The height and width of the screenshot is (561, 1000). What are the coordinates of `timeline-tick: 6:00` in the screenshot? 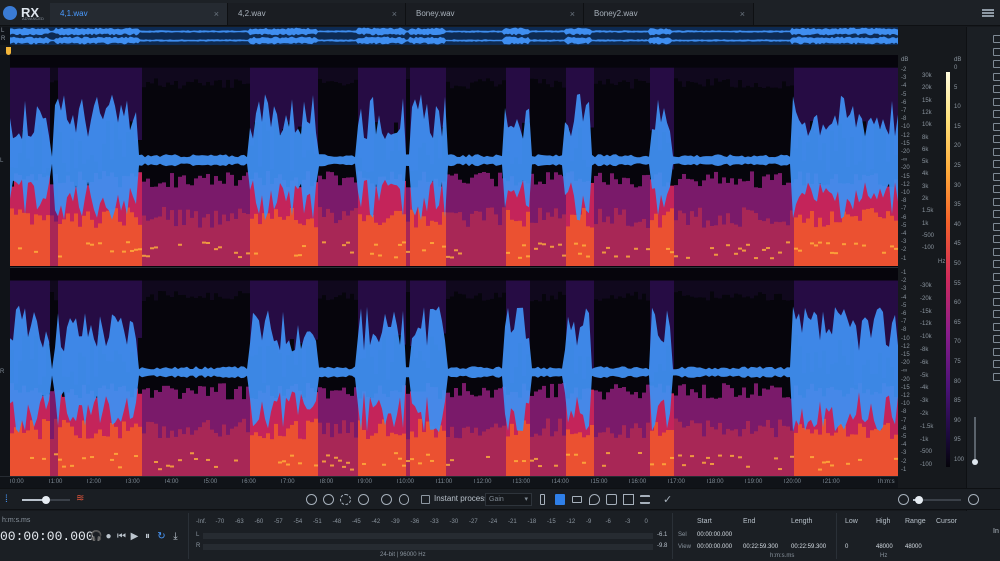 It's located at (249, 482).